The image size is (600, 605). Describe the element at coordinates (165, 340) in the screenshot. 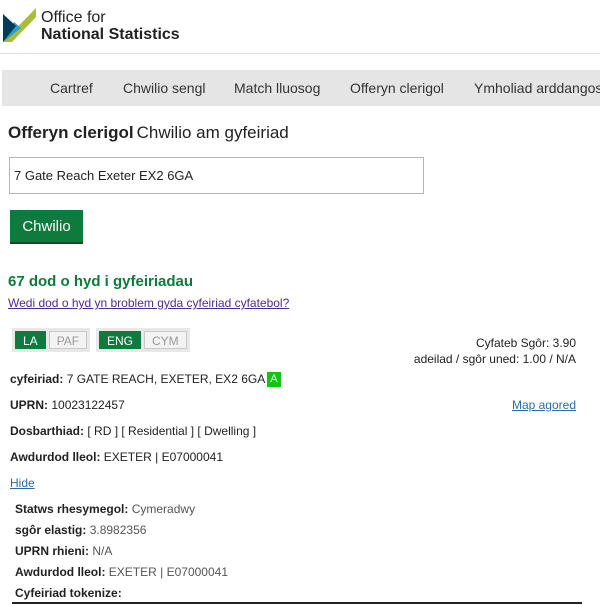

I see `tag-cym: CYM` at that location.